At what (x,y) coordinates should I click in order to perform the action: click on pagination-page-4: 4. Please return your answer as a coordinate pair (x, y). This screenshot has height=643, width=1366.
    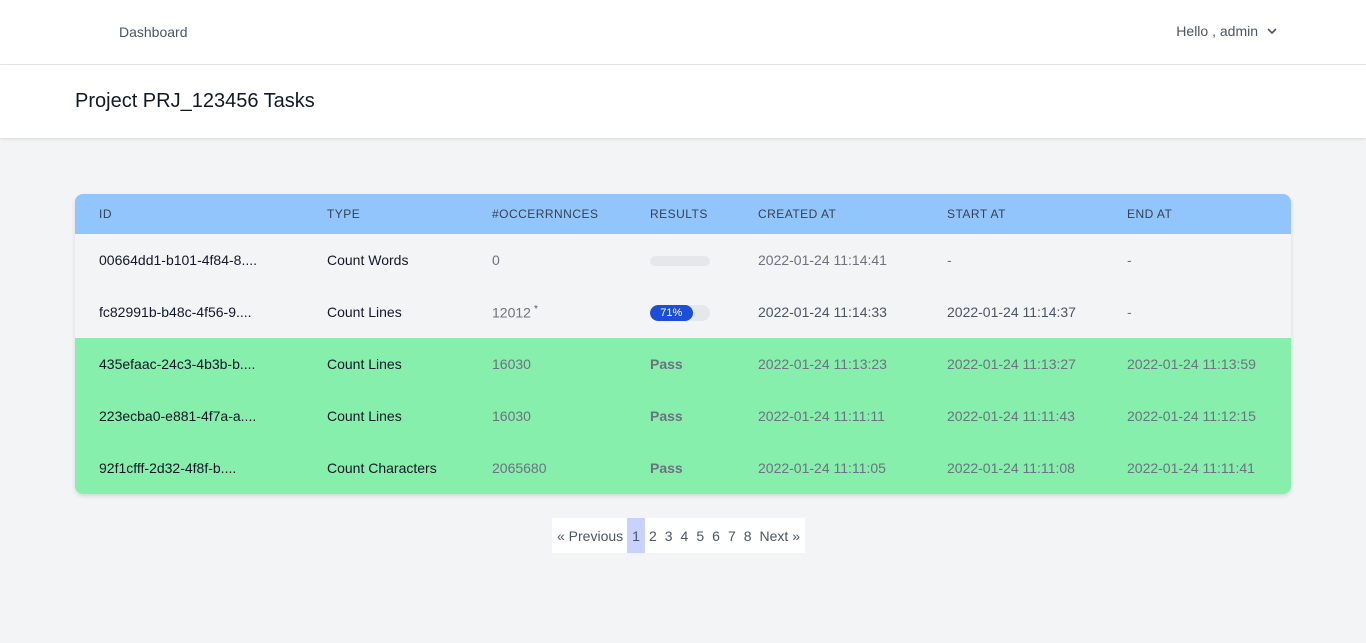
    Looking at the image, I should click on (685, 535).